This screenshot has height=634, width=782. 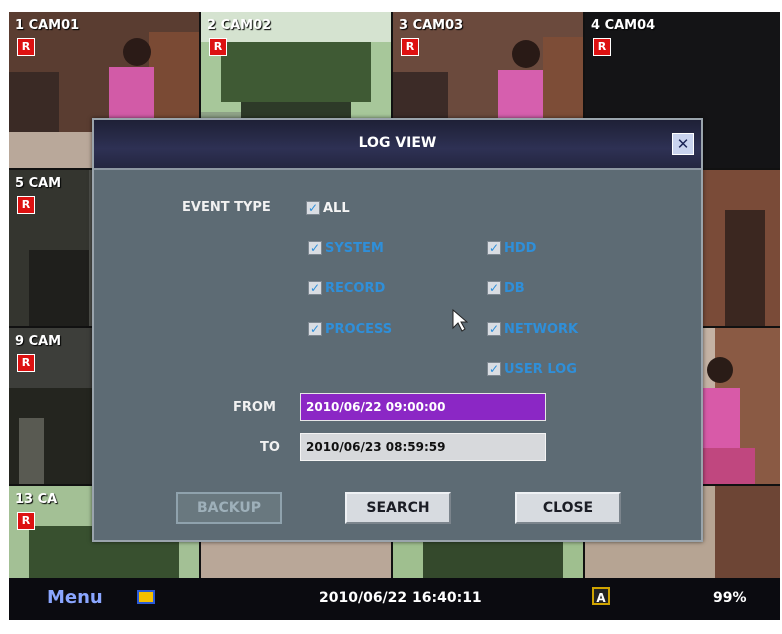 What do you see at coordinates (730, 598) in the screenshot?
I see `hdd-usage-percent: 99%` at bounding box center [730, 598].